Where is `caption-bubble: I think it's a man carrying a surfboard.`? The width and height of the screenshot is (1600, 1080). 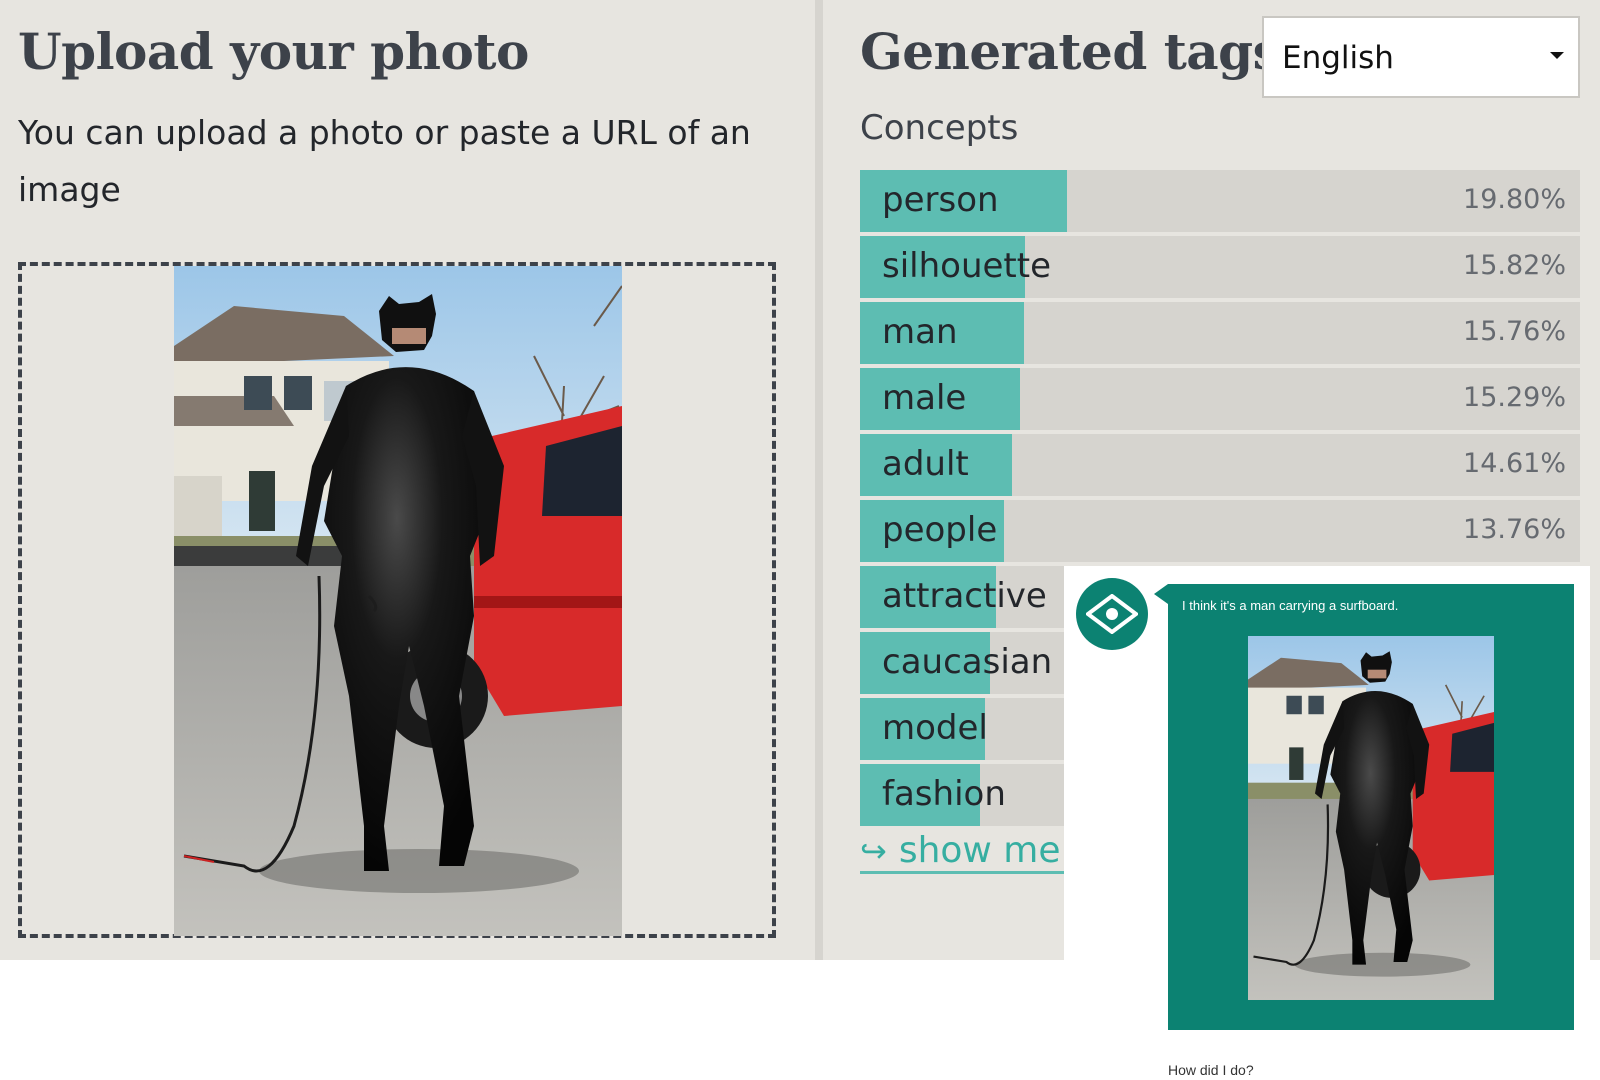
caption-bubble: I think it's a man carrying a surfboard. is located at coordinates (1371, 807).